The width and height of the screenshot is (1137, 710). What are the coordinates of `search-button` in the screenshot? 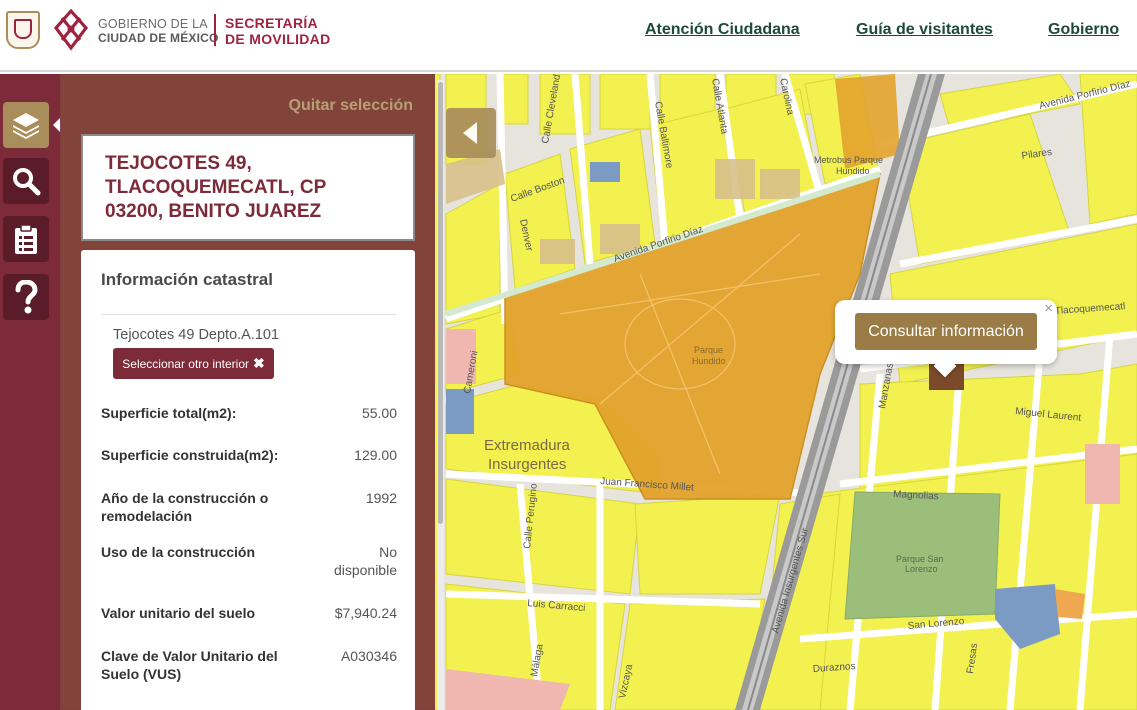 It's located at (26, 181).